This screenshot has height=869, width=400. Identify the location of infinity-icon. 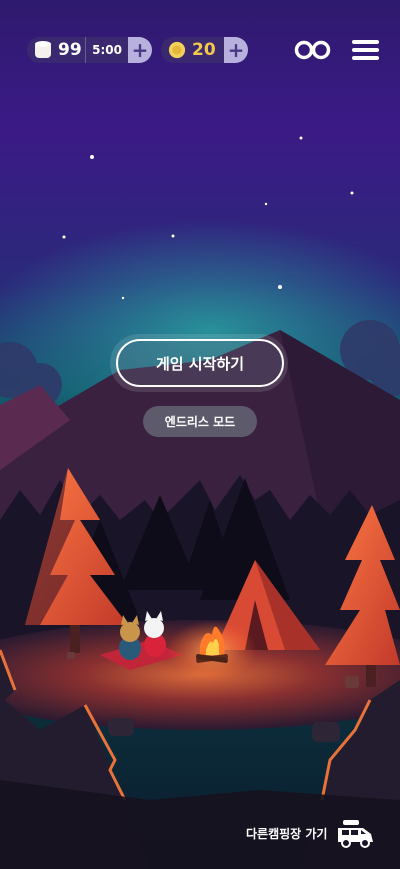
(313, 50).